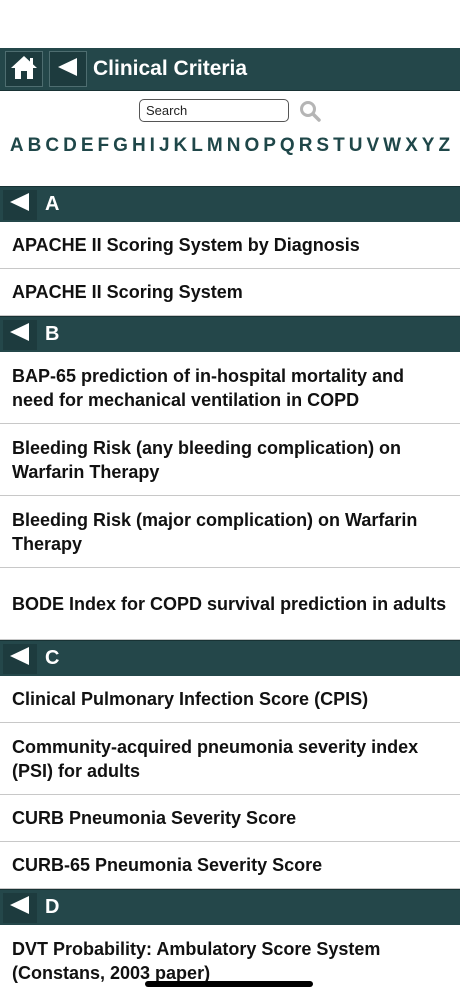 Image resolution: width=460 pixels, height=996 pixels. Describe the element at coordinates (287, 146) in the screenshot. I see `alphabet-letter-q: Q` at that location.